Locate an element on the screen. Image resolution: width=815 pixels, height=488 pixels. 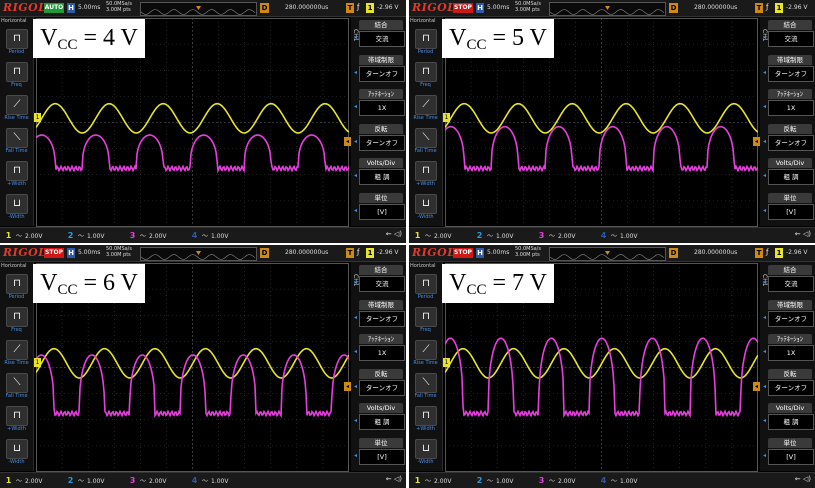
menu-label: 結合 is located at coordinates (790, 25).